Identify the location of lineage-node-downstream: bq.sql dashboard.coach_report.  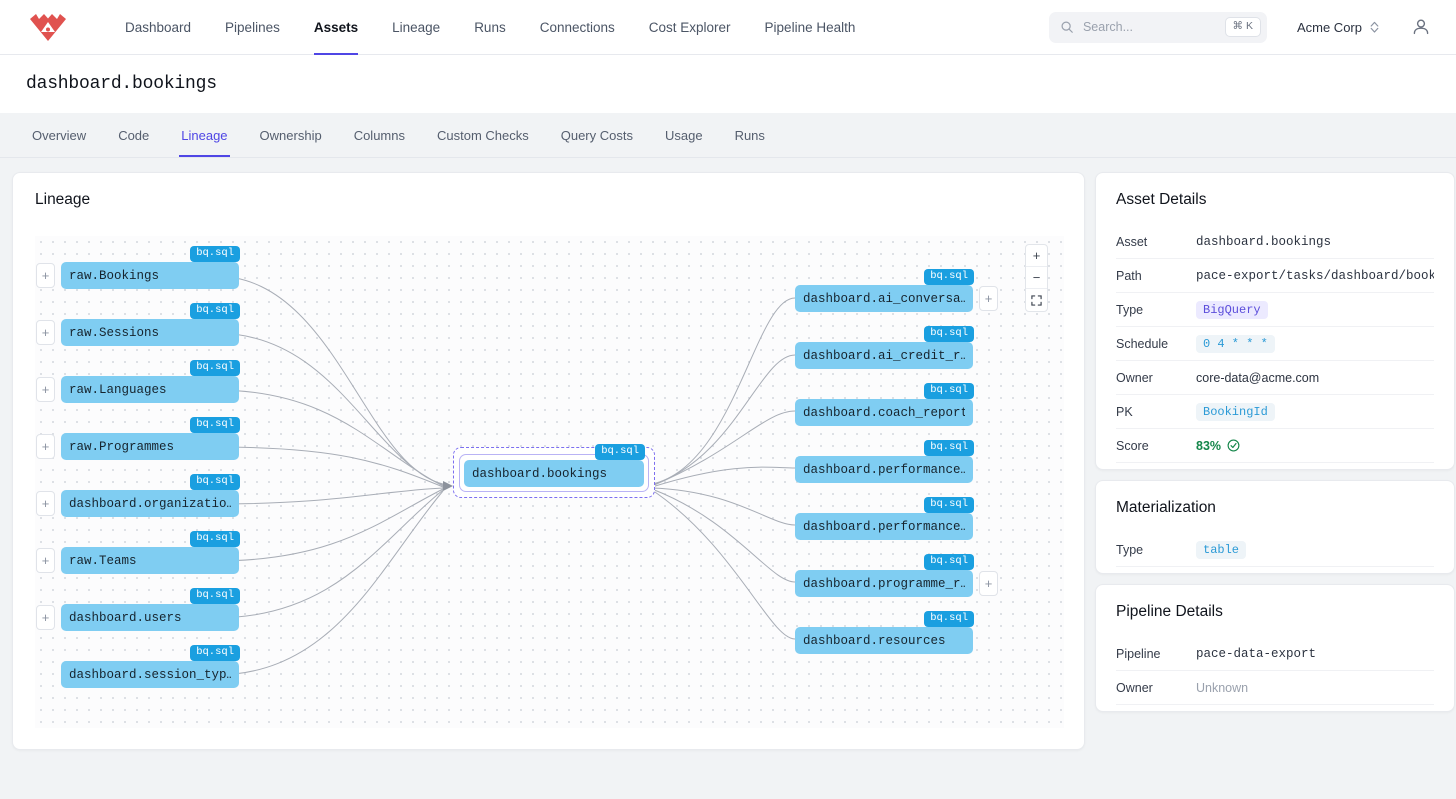
(884, 404).